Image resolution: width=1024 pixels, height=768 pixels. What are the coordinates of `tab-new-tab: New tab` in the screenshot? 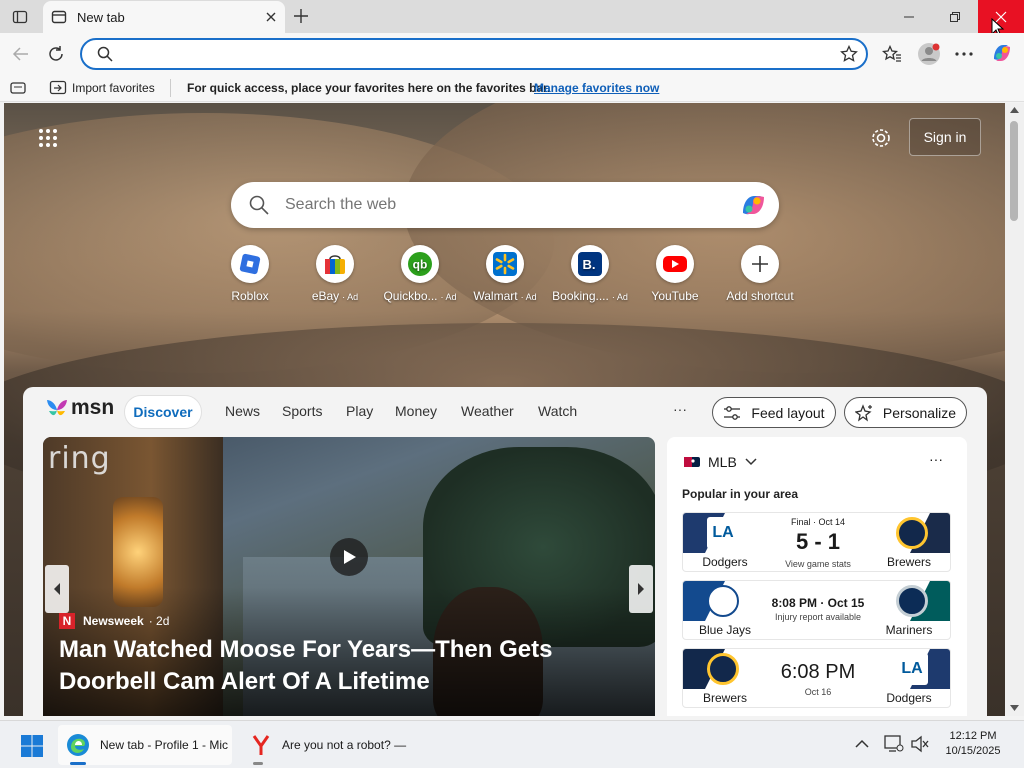 It's located at (164, 17).